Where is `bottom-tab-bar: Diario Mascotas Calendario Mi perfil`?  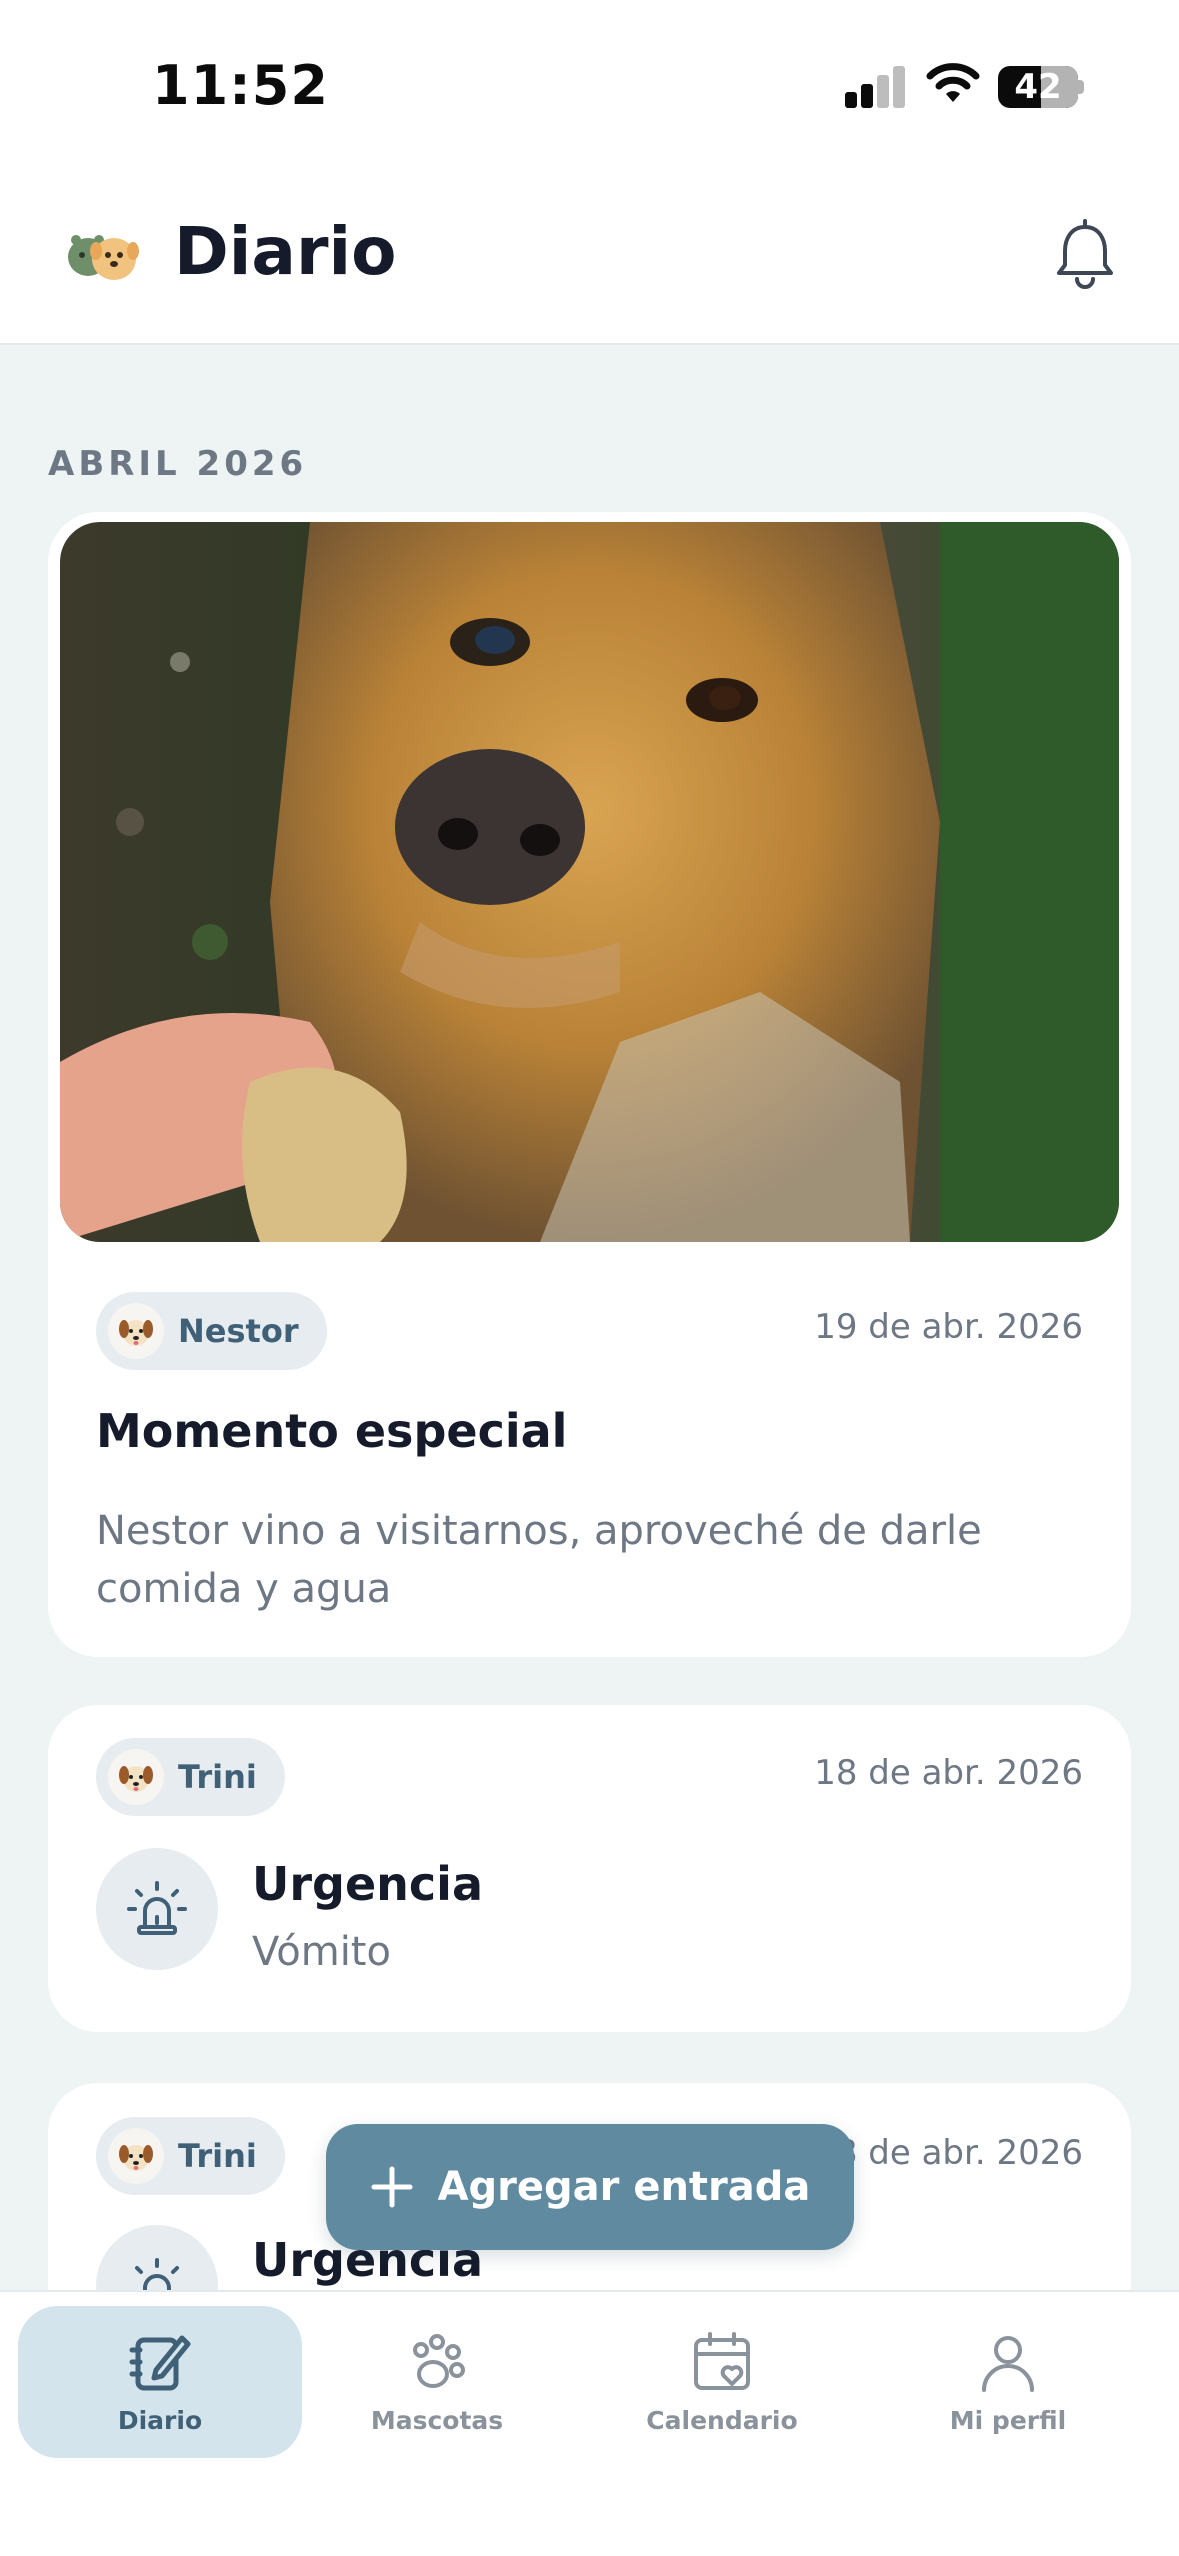 bottom-tab-bar: Diario Mascotas Calendario Mi perfil is located at coordinates (589, 2423).